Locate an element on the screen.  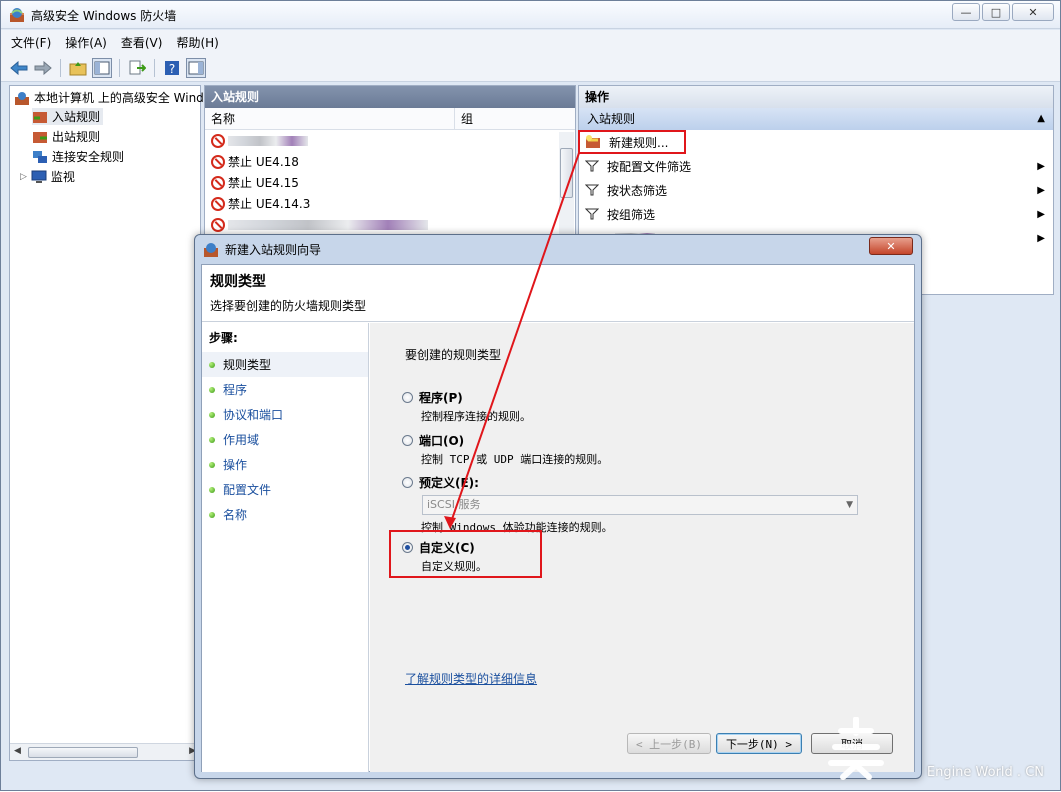
show-action-pane-button is located at coordinates (196, 67).